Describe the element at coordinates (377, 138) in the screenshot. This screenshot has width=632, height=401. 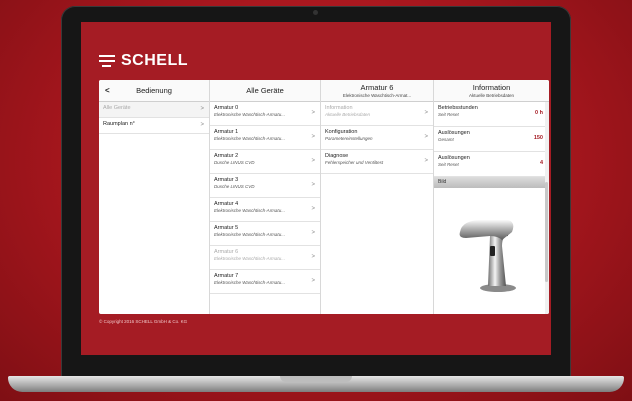
I see `menu-item-konfiguration: Konfiguration Parametereinstellungen >` at that location.